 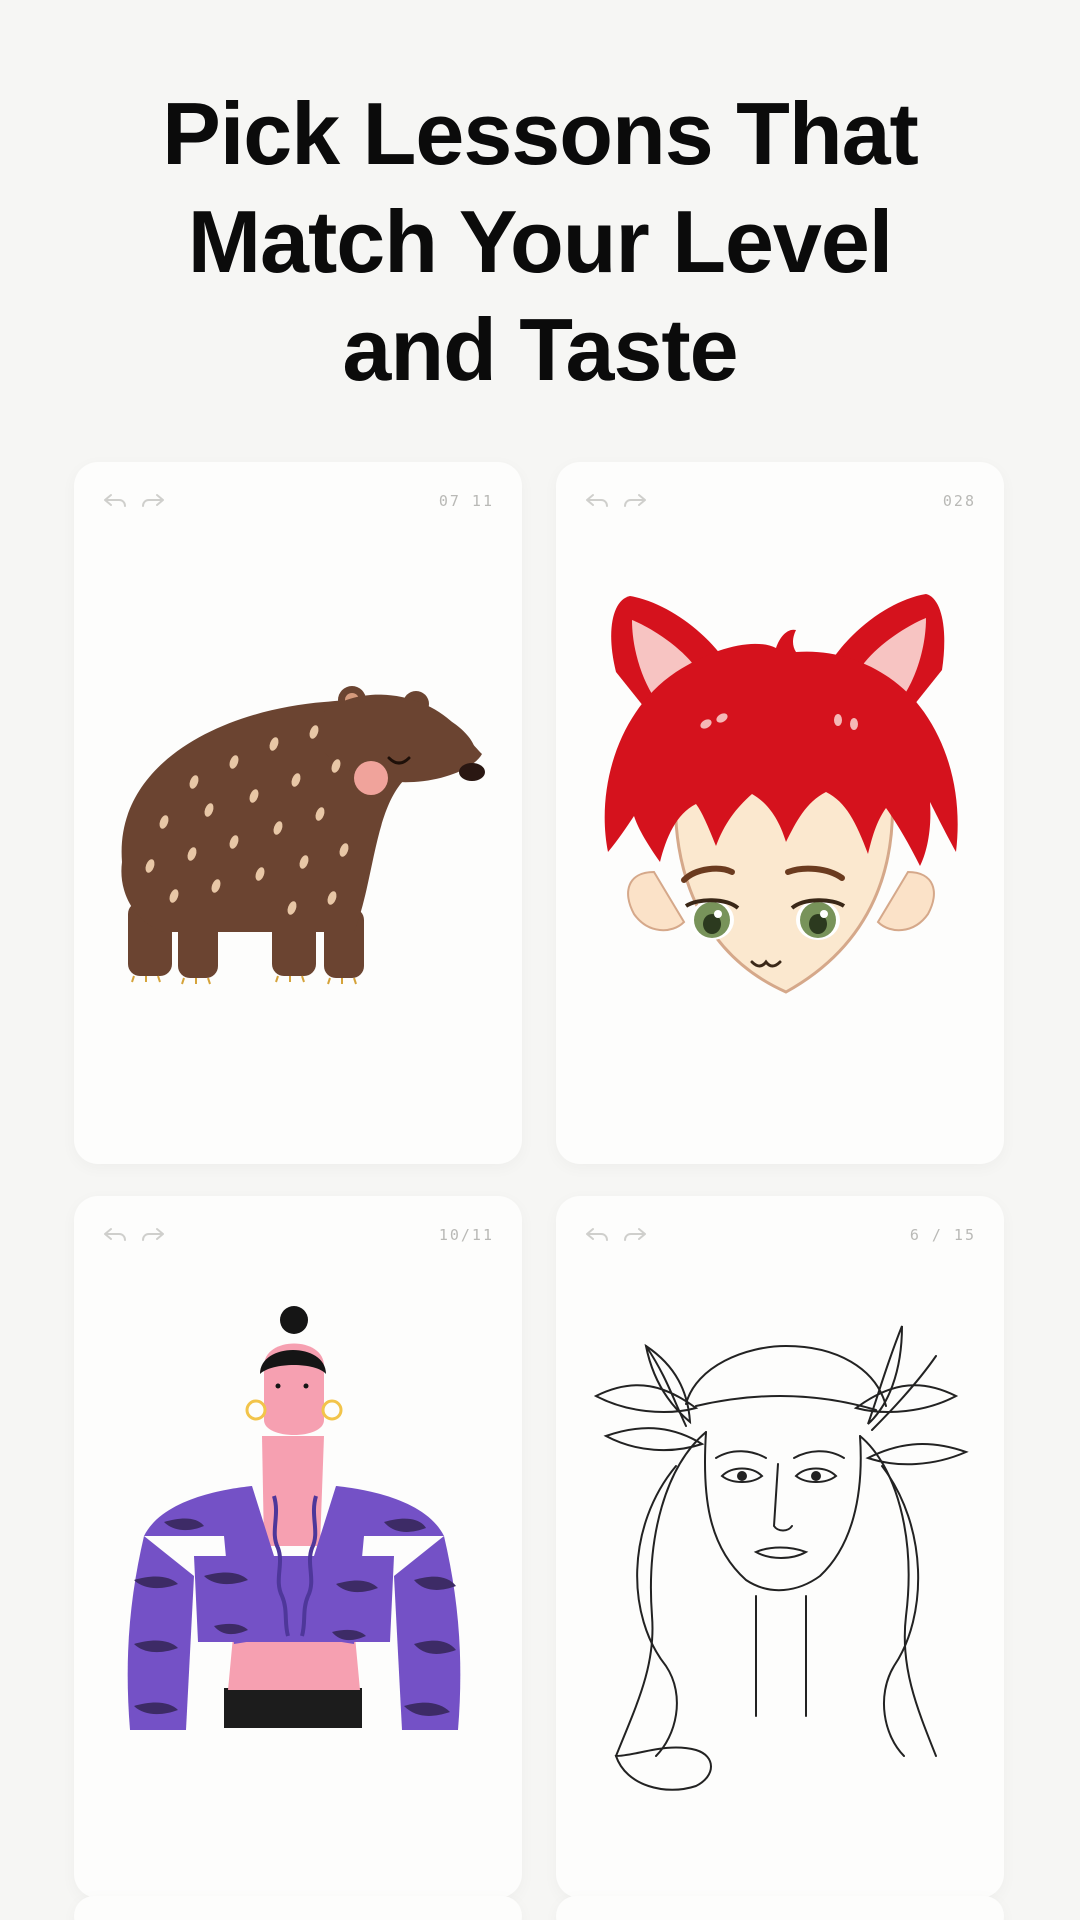 What do you see at coordinates (303, 835) in the screenshot?
I see `bear-illustration` at bounding box center [303, 835].